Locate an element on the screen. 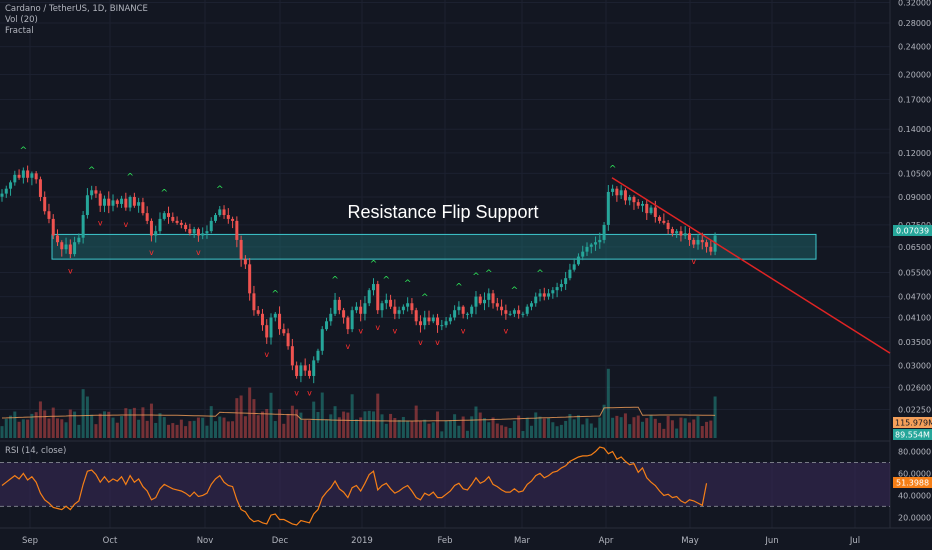  price-tick-label: 0.04100 is located at coordinates (914, 318).